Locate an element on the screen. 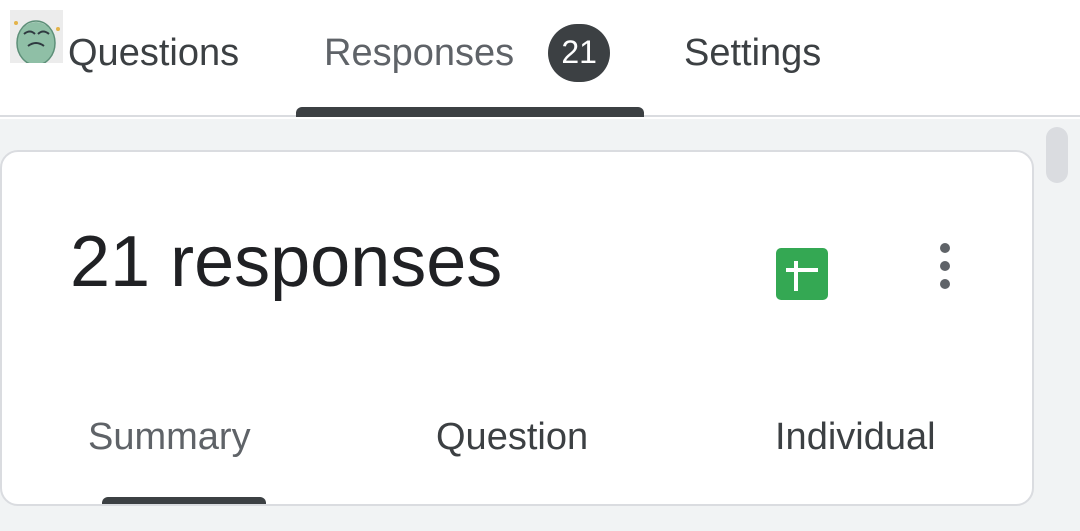 Image resolution: width=1080 pixels, height=531 pixels. tab-settings-label: Settings is located at coordinates (753, 52).